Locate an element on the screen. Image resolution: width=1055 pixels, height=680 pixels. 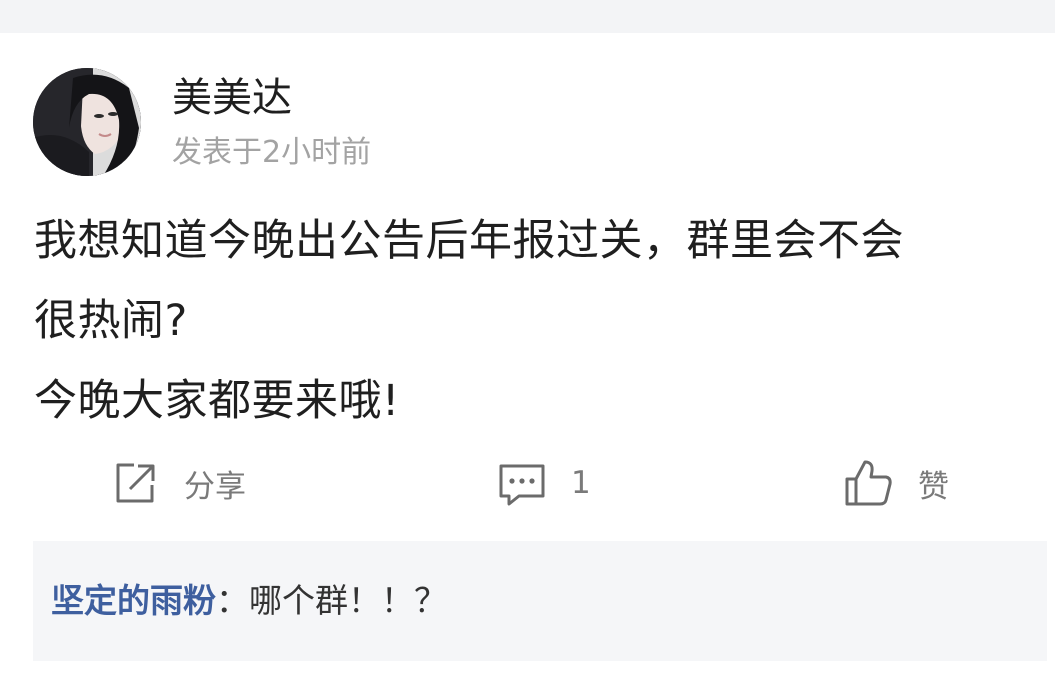
post-text-line: 今晚大家都要来哦! is located at coordinates (217, 401).